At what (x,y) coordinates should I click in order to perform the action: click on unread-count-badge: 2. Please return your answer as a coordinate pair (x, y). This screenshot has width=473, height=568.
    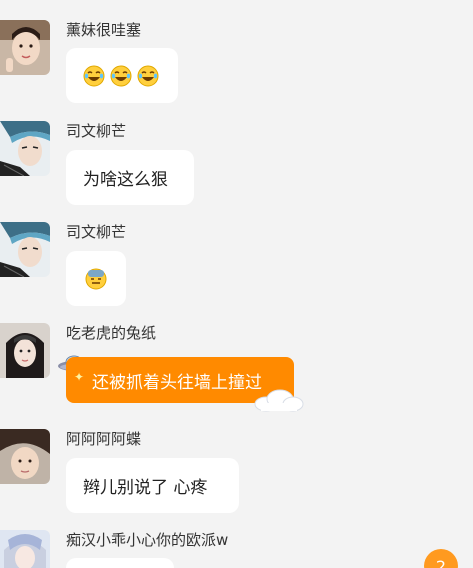
    Looking at the image, I should click on (441, 558).